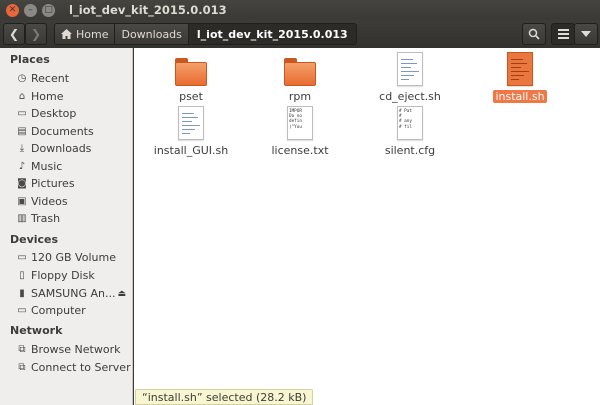 This screenshot has height=405, width=600. I want to click on back-button: ❮, so click(14, 34).